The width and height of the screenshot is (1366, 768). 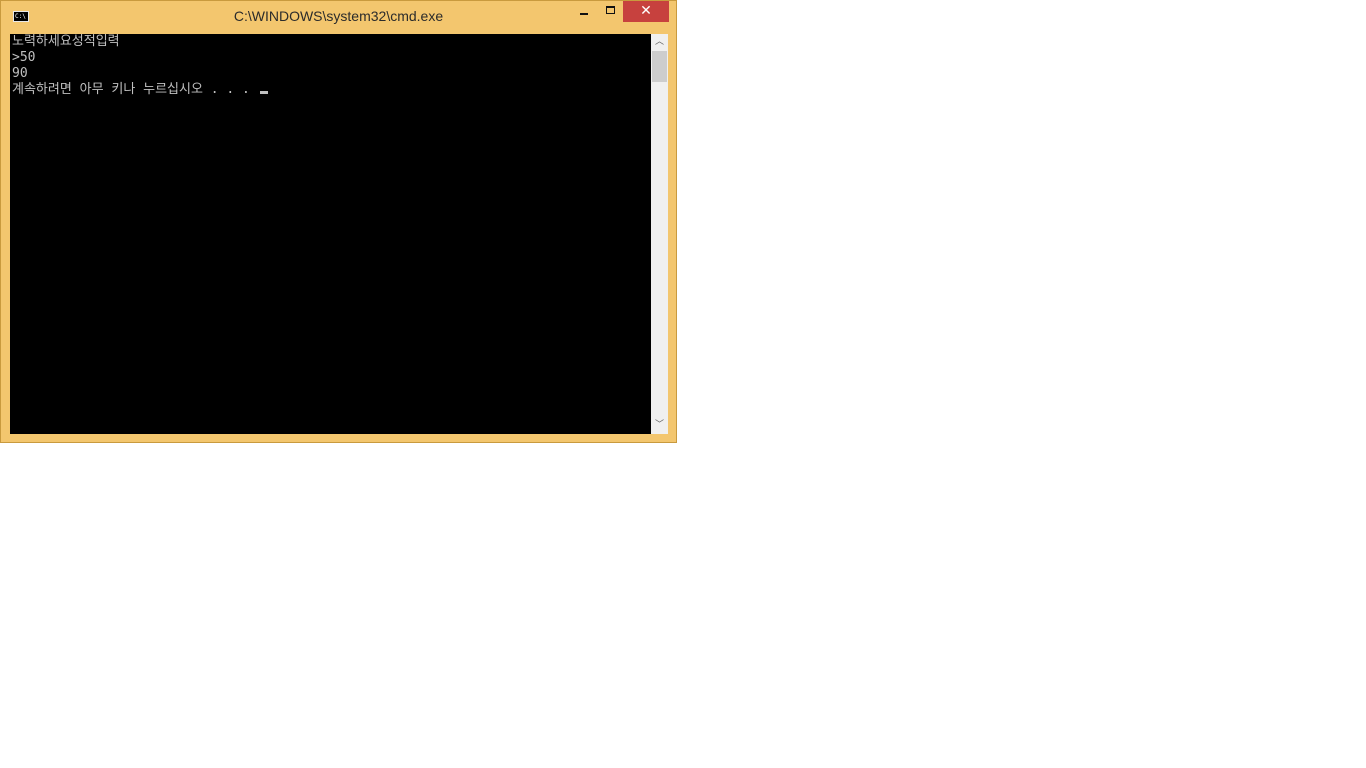 I want to click on console-line-prompt: 계속하려면 아무 키나 누르십시오 . . ., so click(x=330, y=90).